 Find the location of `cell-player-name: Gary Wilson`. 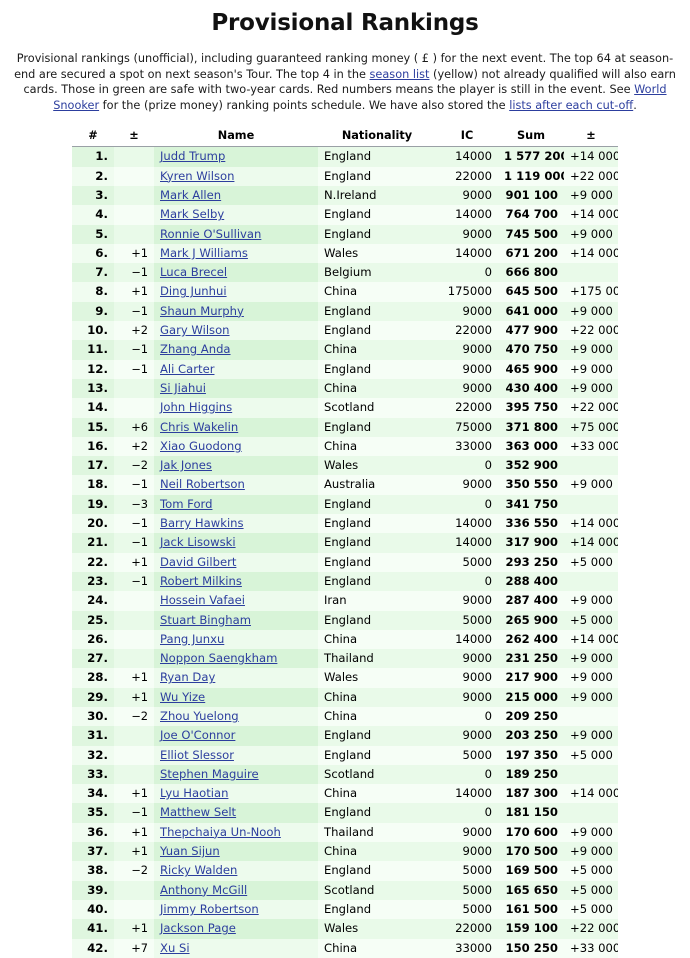

cell-player-name: Gary Wilson is located at coordinates (236, 331).